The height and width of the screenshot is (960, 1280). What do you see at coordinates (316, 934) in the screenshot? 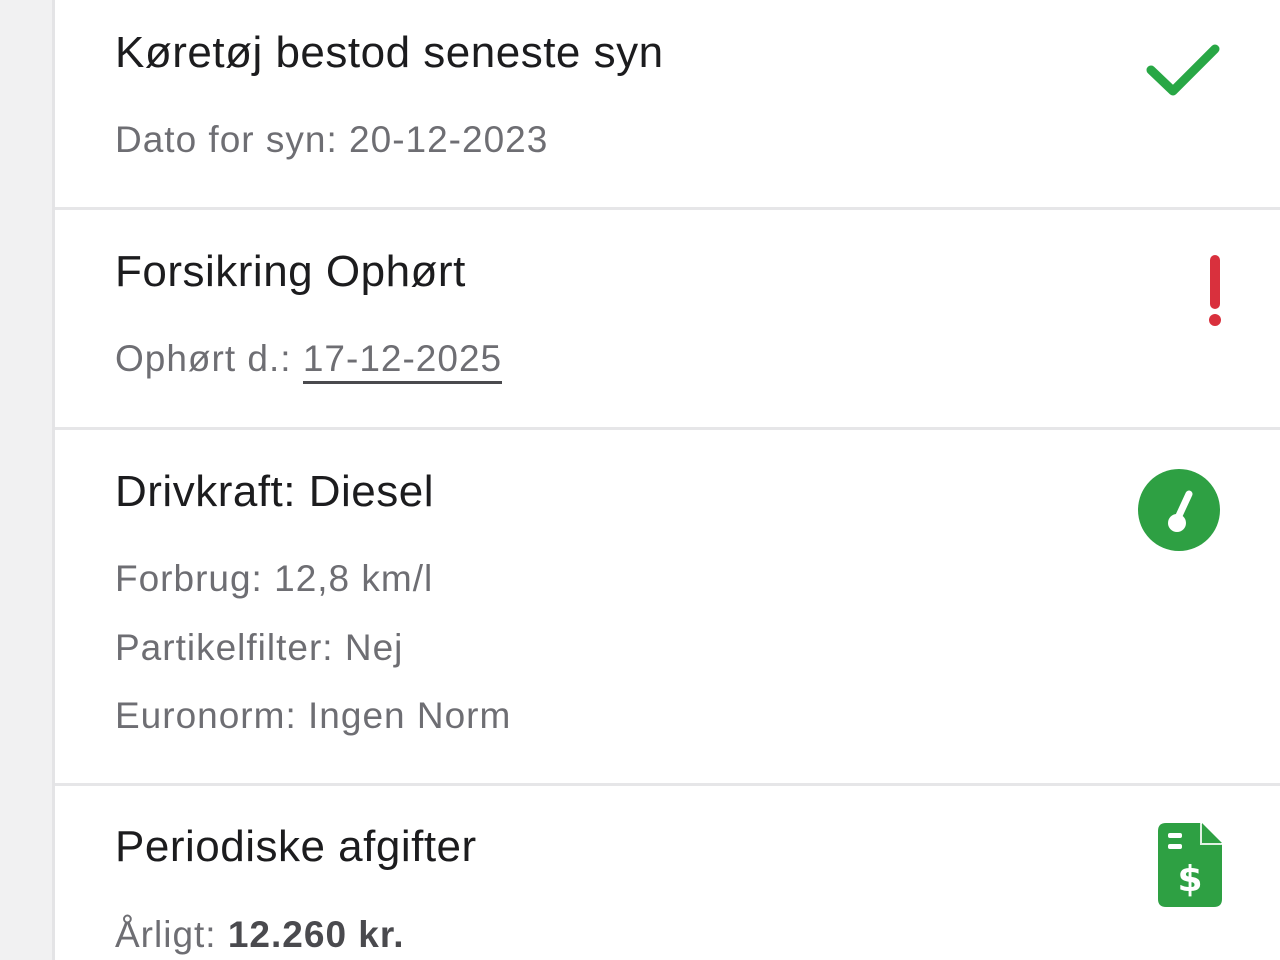
I see `fees-yearly-value: 12.260 kr.` at bounding box center [316, 934].